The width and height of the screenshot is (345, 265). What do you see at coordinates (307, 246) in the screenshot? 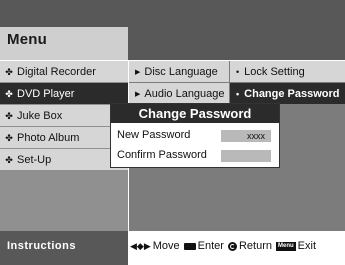
I see `exit-hint-label: Exit` at bounding box center [307, 246].